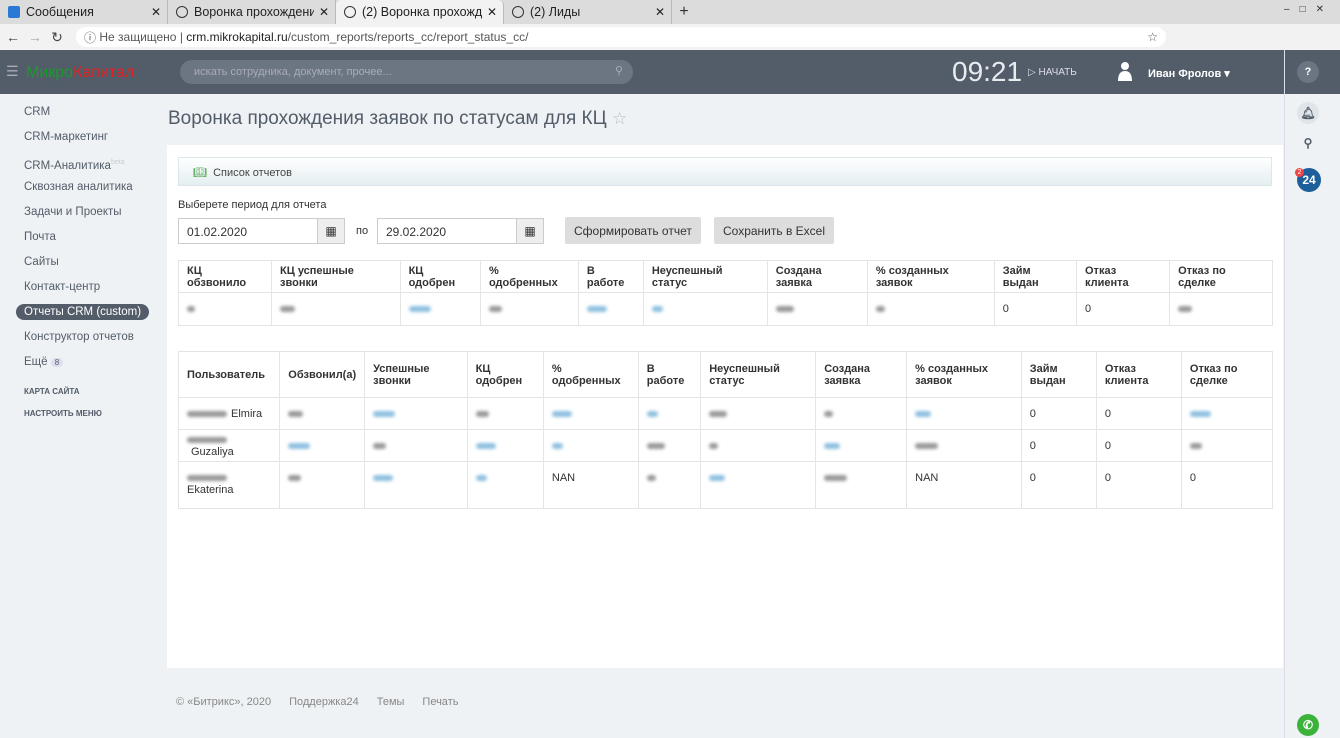  Describe the element at coordinates (633, 230) in the screenshot. I see `generate-report-button: Сформировать отчет` at that location.